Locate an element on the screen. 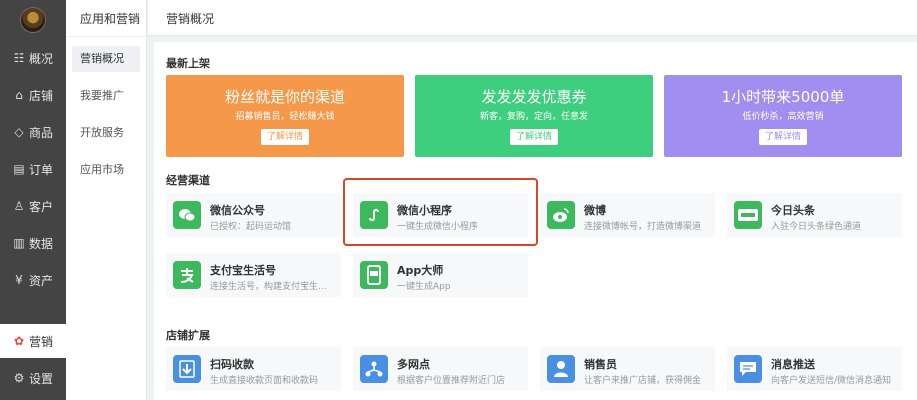  wechat-icon is located at coordinates (187, 215).